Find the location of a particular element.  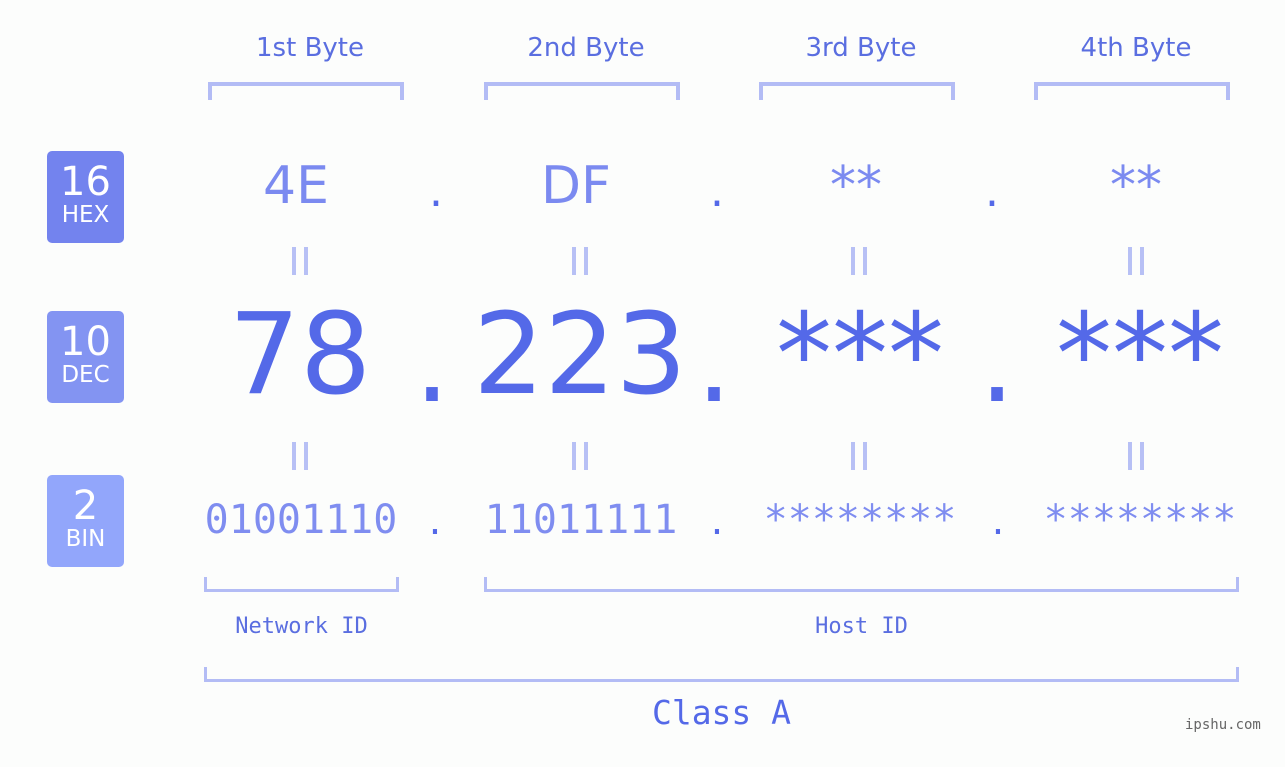

bin-byte-1: 01001110 is located at coordinates (301, 520).